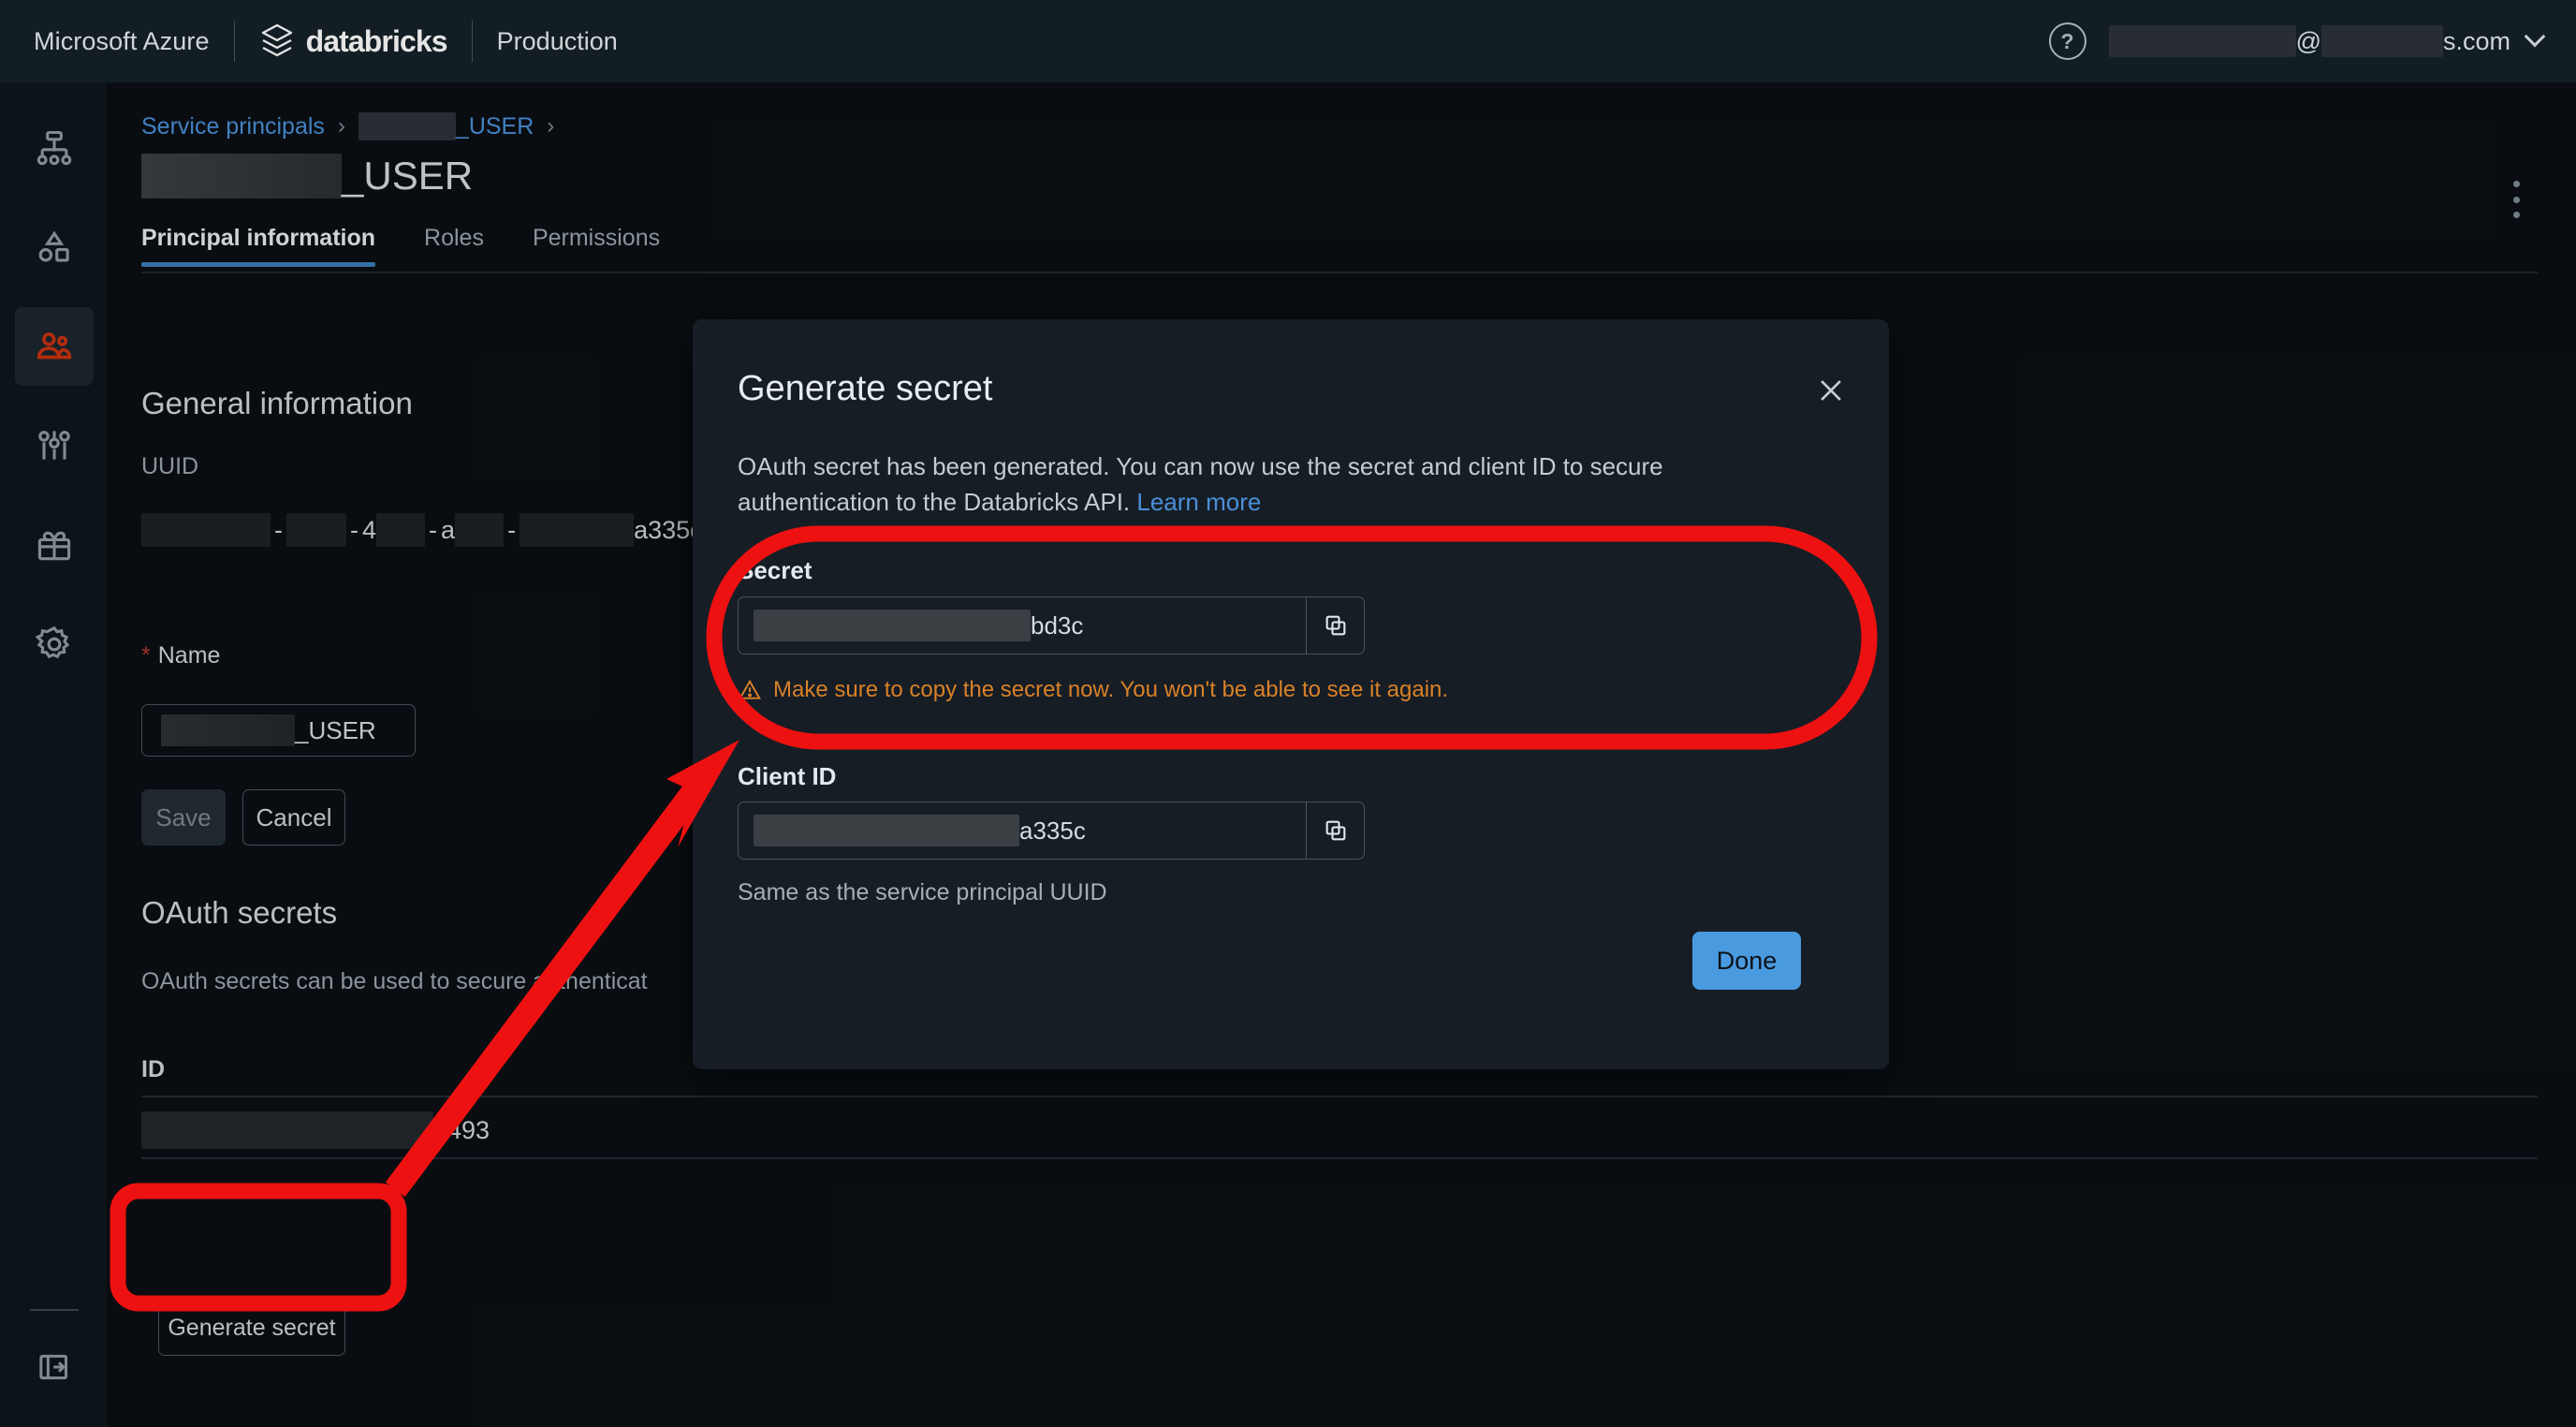 The width and height of the screenshot is (2576, 1427). Describe the element at coordinates (1198, 502) in the screenshot. I see `learn-more-link: Learn more` at that location.